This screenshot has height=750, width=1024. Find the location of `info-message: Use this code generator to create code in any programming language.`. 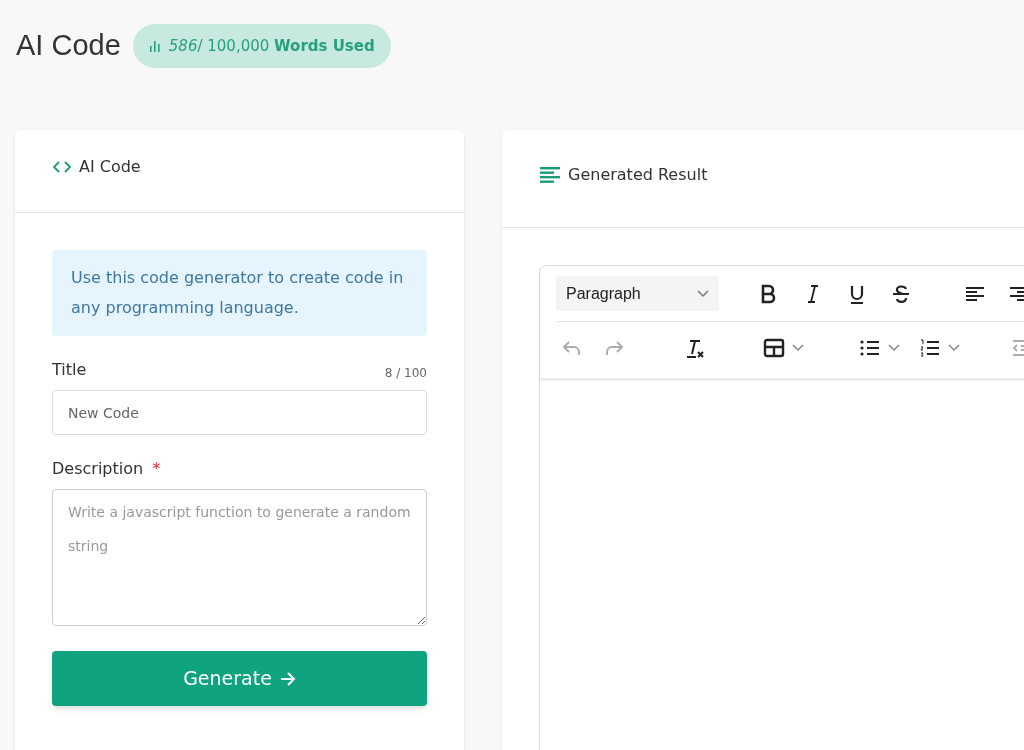

info-message: Use this code generator to create code in any programming language. is located at coordinates (239, 293).